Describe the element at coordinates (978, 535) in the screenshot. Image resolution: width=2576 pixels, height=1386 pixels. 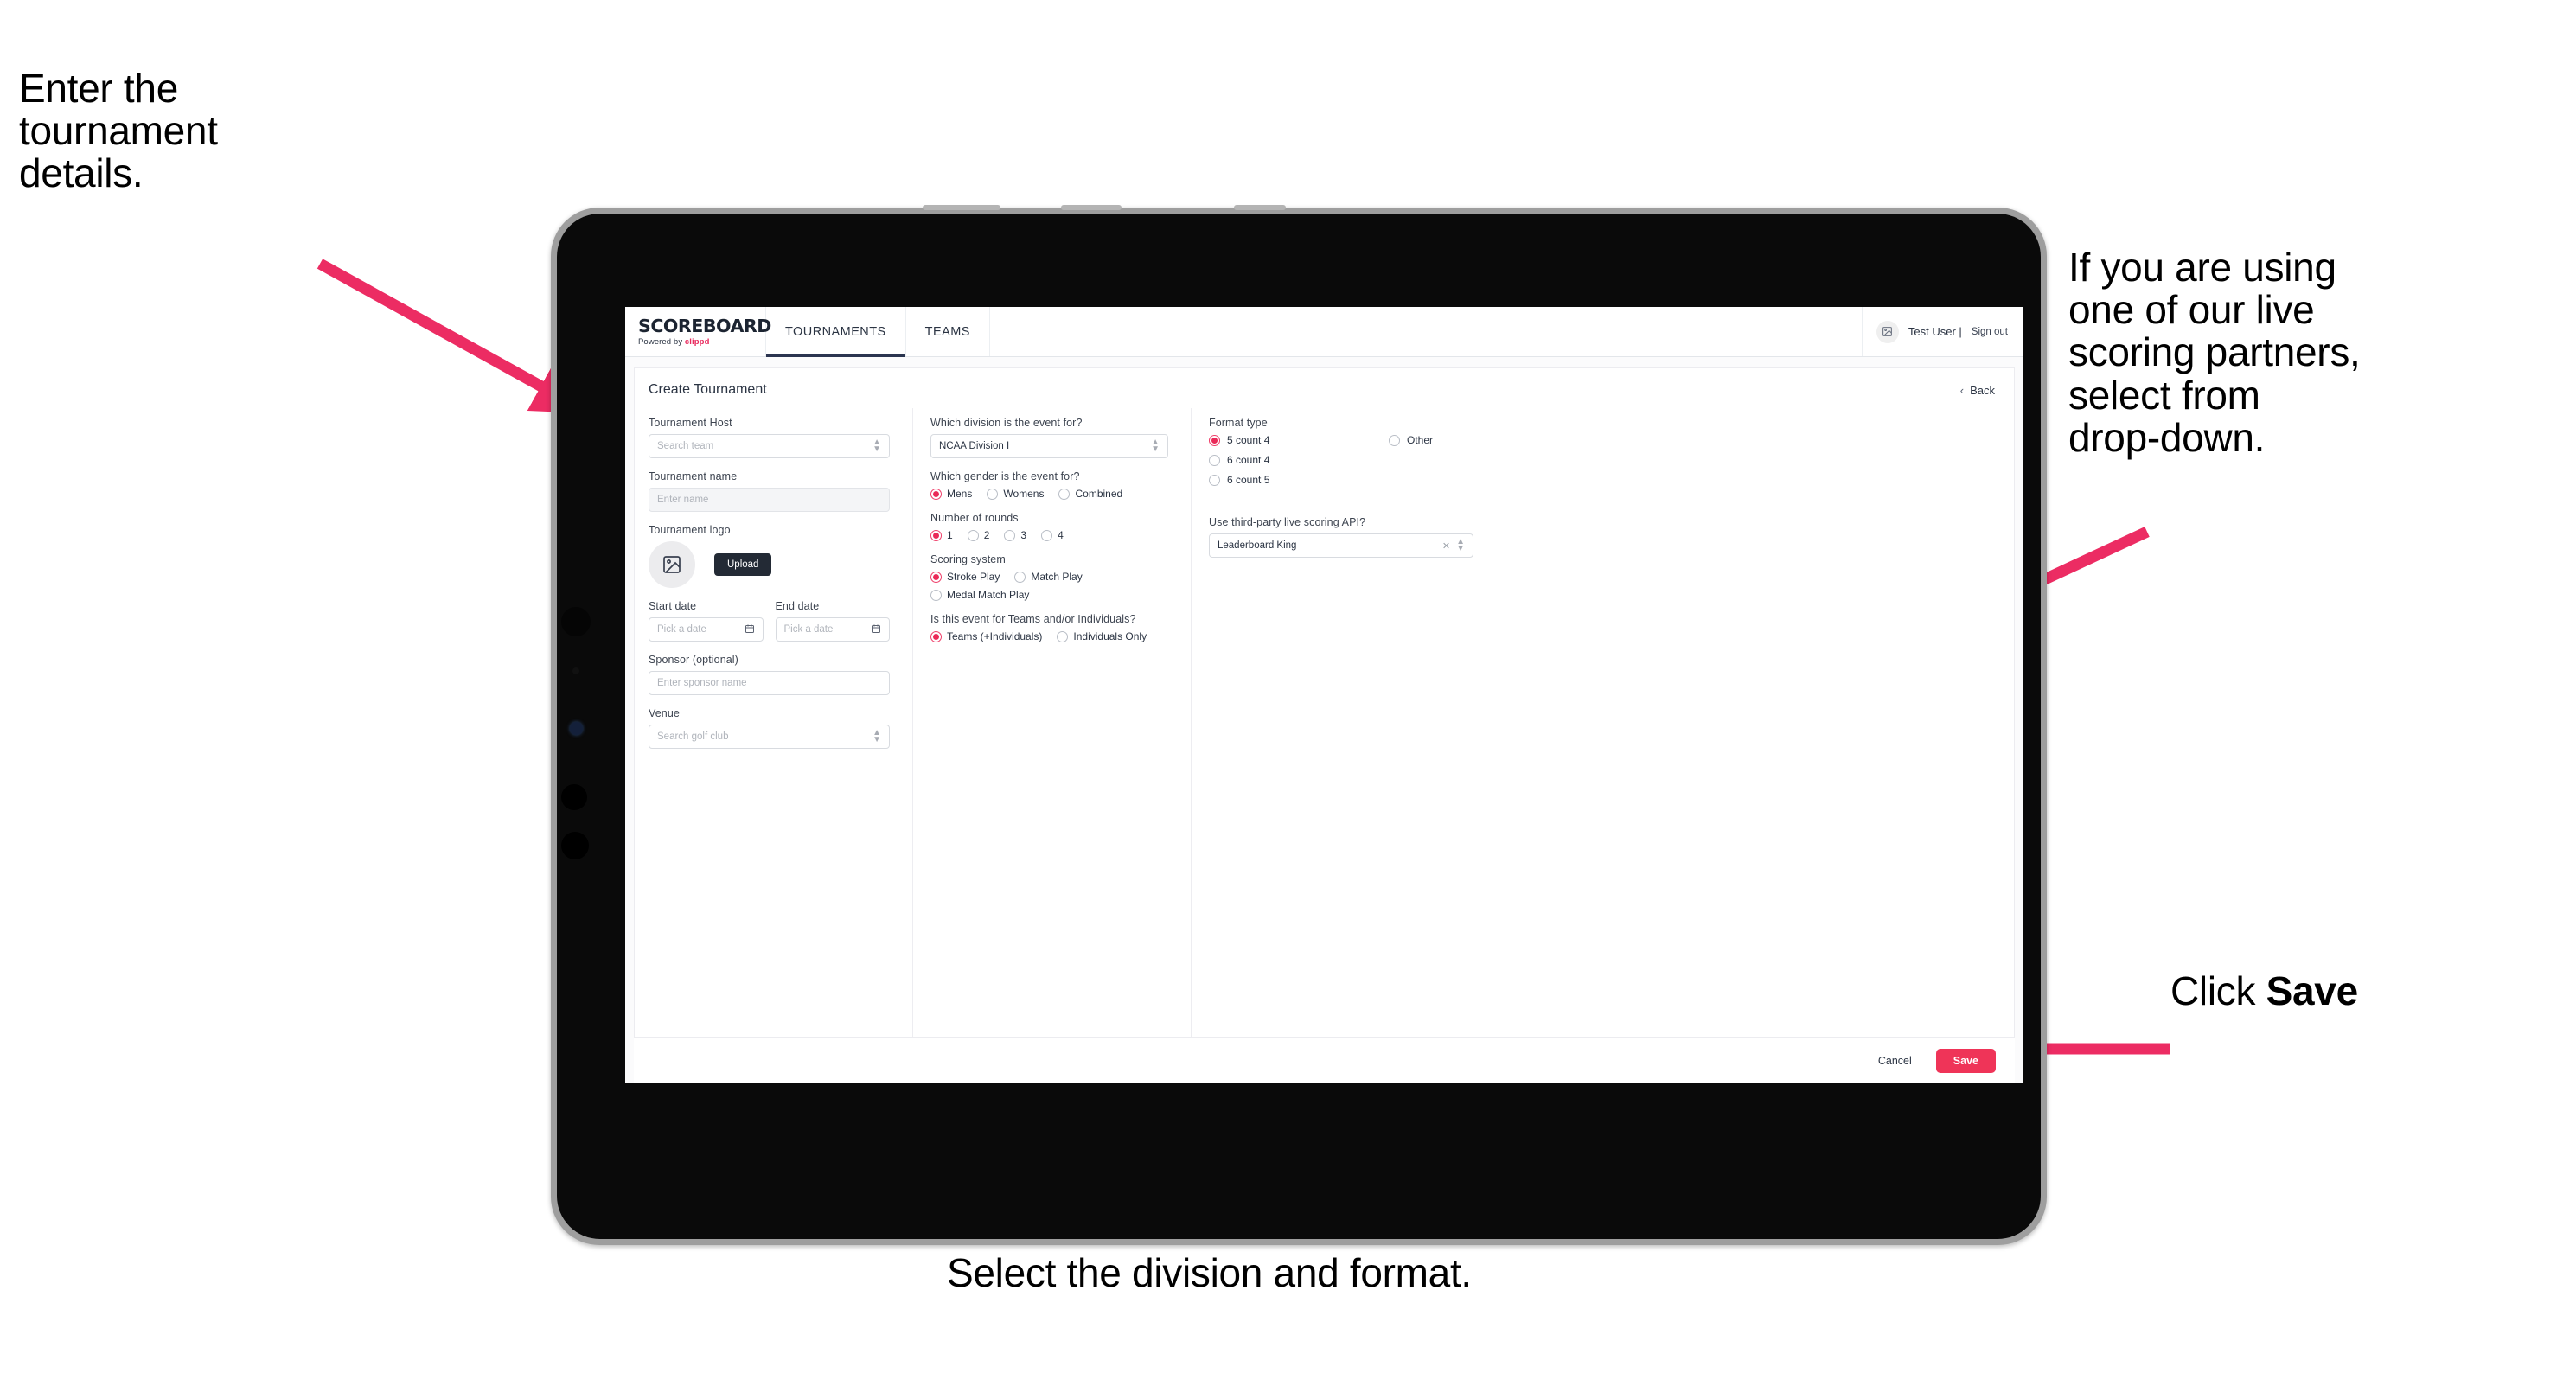
I see `rounds-option-2: 2` at that location.